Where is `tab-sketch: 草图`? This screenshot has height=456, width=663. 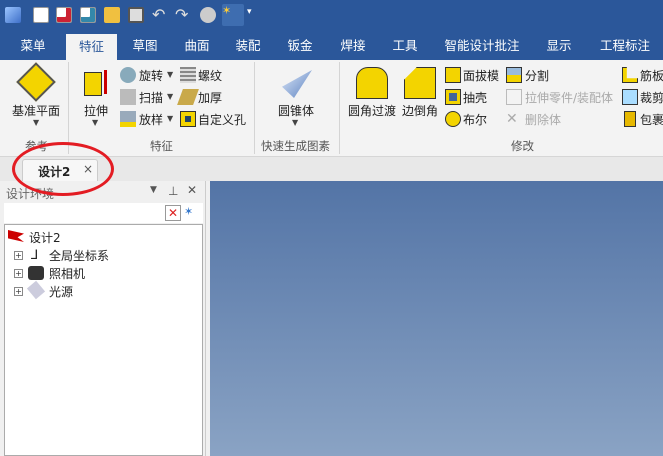 tab-sketch: 草图 is located at coordinates (145, 46).